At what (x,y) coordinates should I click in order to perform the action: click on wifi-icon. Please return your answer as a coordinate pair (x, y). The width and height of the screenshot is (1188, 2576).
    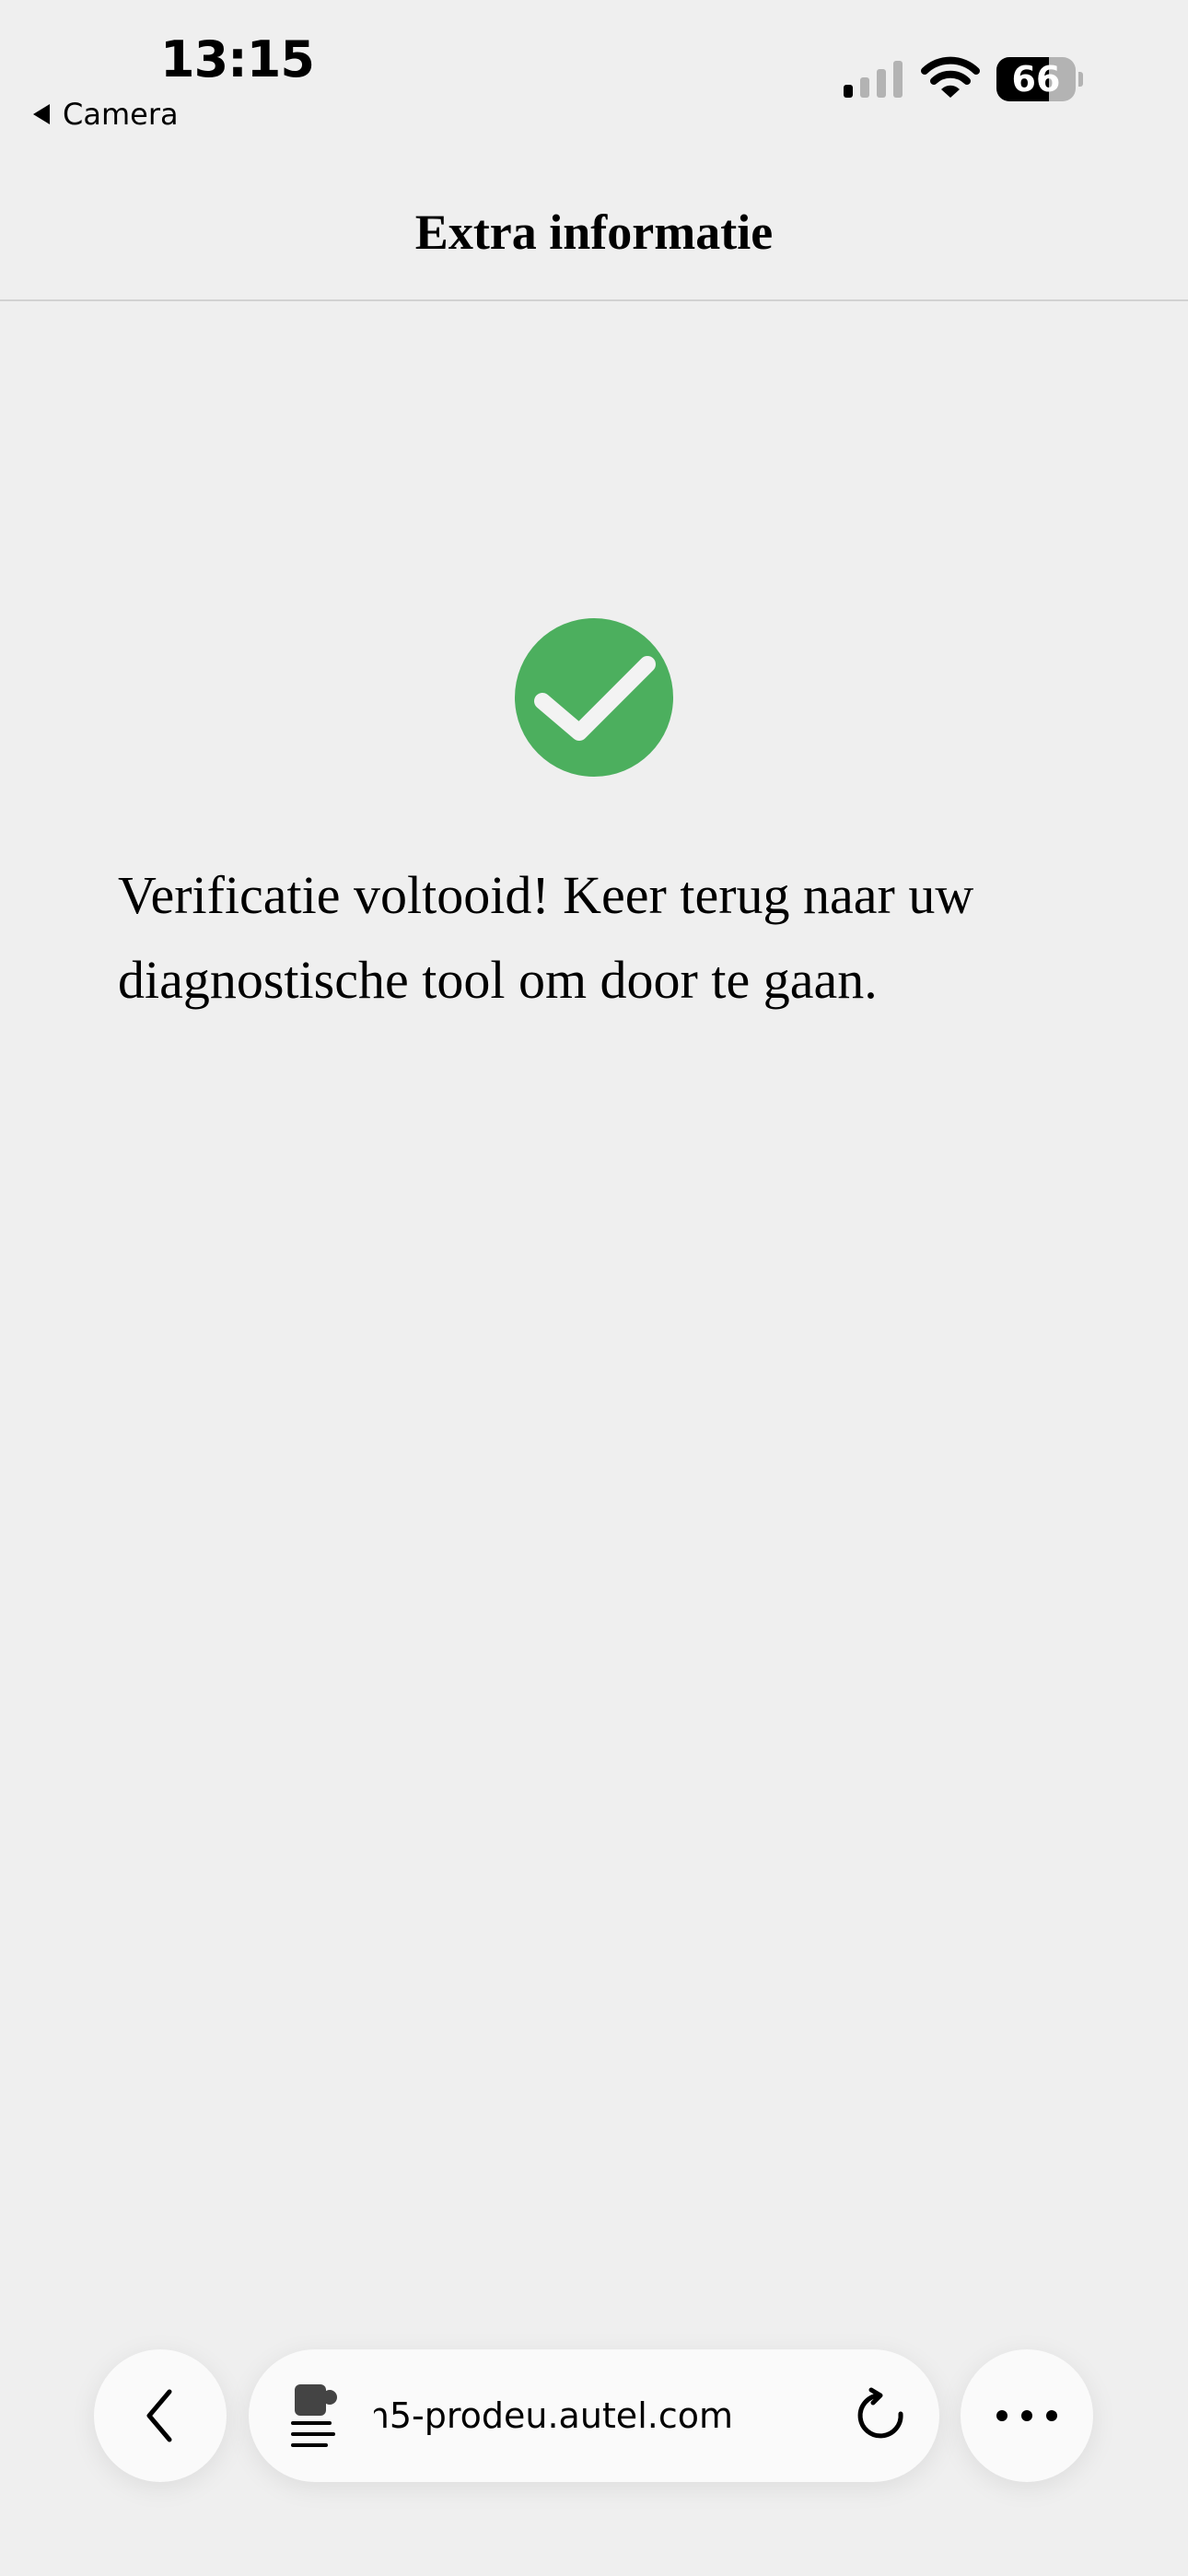
    Looking at the image, I should click on (951, 77).